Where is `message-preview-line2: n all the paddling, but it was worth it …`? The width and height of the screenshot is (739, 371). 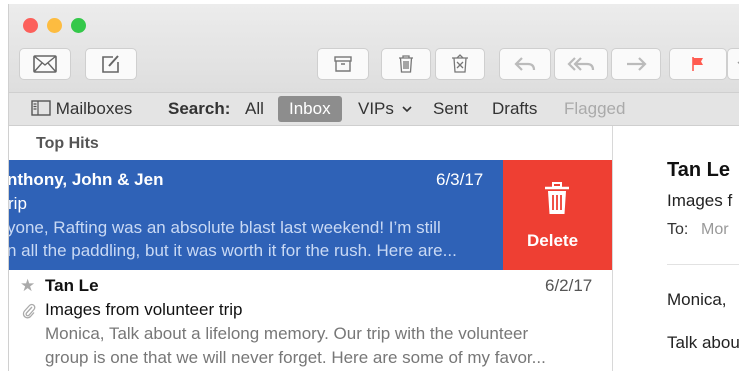 message-preview-line2: n all the paddling, but it was worth it … is located at coordinates (233, 250).